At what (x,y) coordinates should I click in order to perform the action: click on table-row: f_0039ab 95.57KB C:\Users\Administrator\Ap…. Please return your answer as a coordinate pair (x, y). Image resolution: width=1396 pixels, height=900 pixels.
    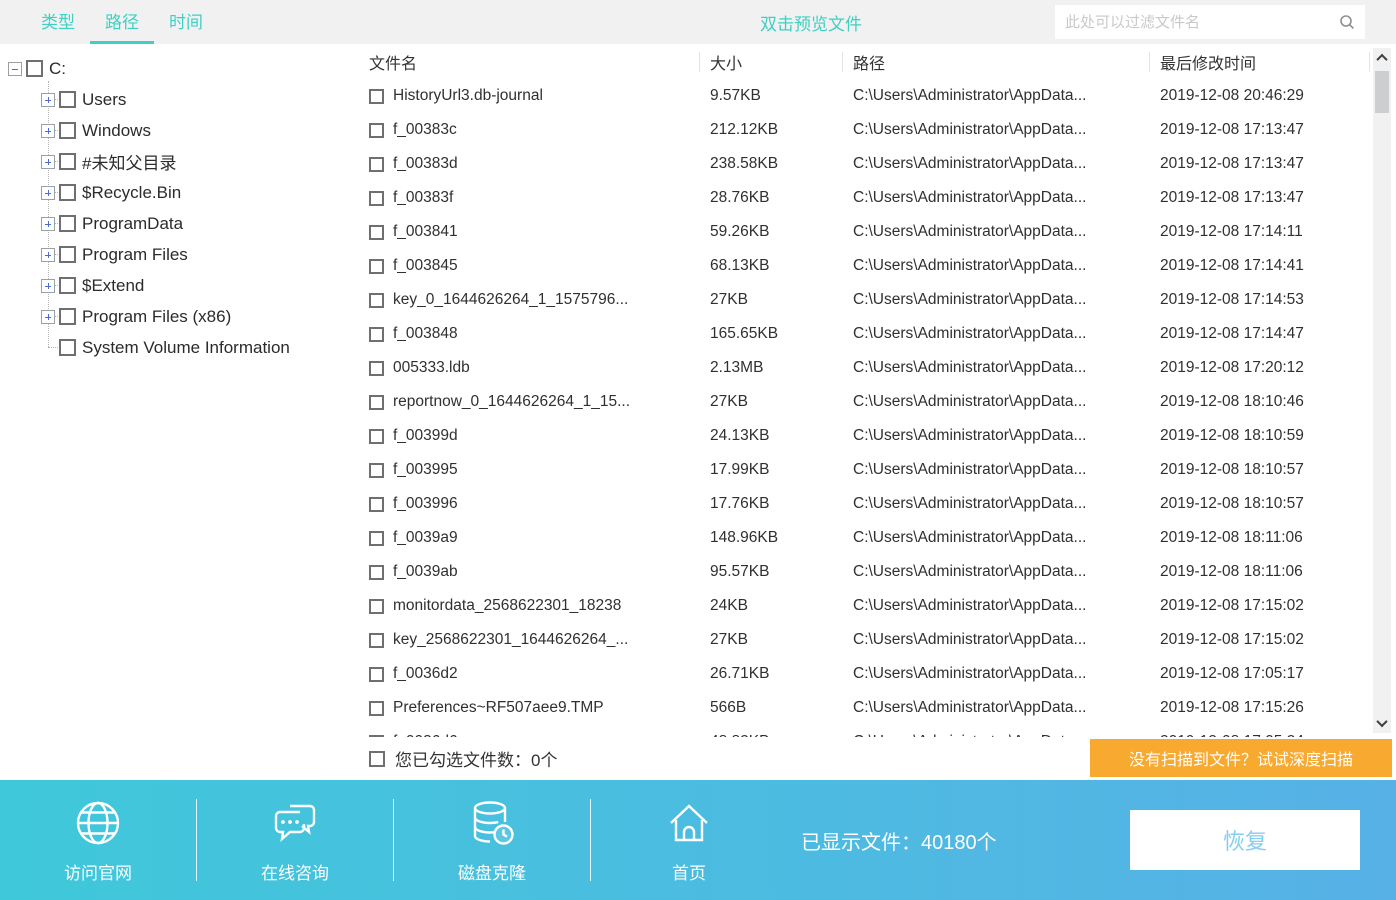
    Looking at the image, I should click on (875, 572).